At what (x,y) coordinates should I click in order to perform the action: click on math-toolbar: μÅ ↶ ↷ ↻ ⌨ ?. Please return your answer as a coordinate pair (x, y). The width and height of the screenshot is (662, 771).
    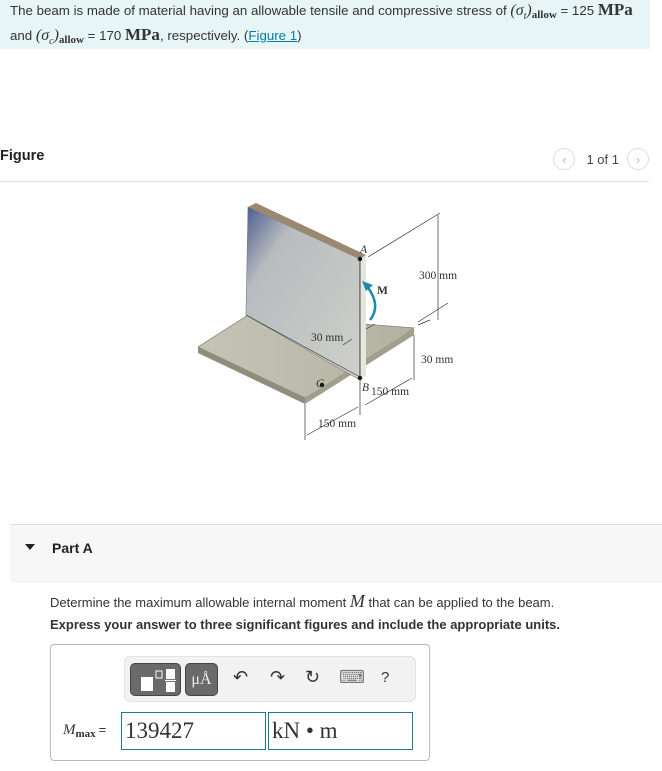
    Looking at the image, I should click on (270, 679).